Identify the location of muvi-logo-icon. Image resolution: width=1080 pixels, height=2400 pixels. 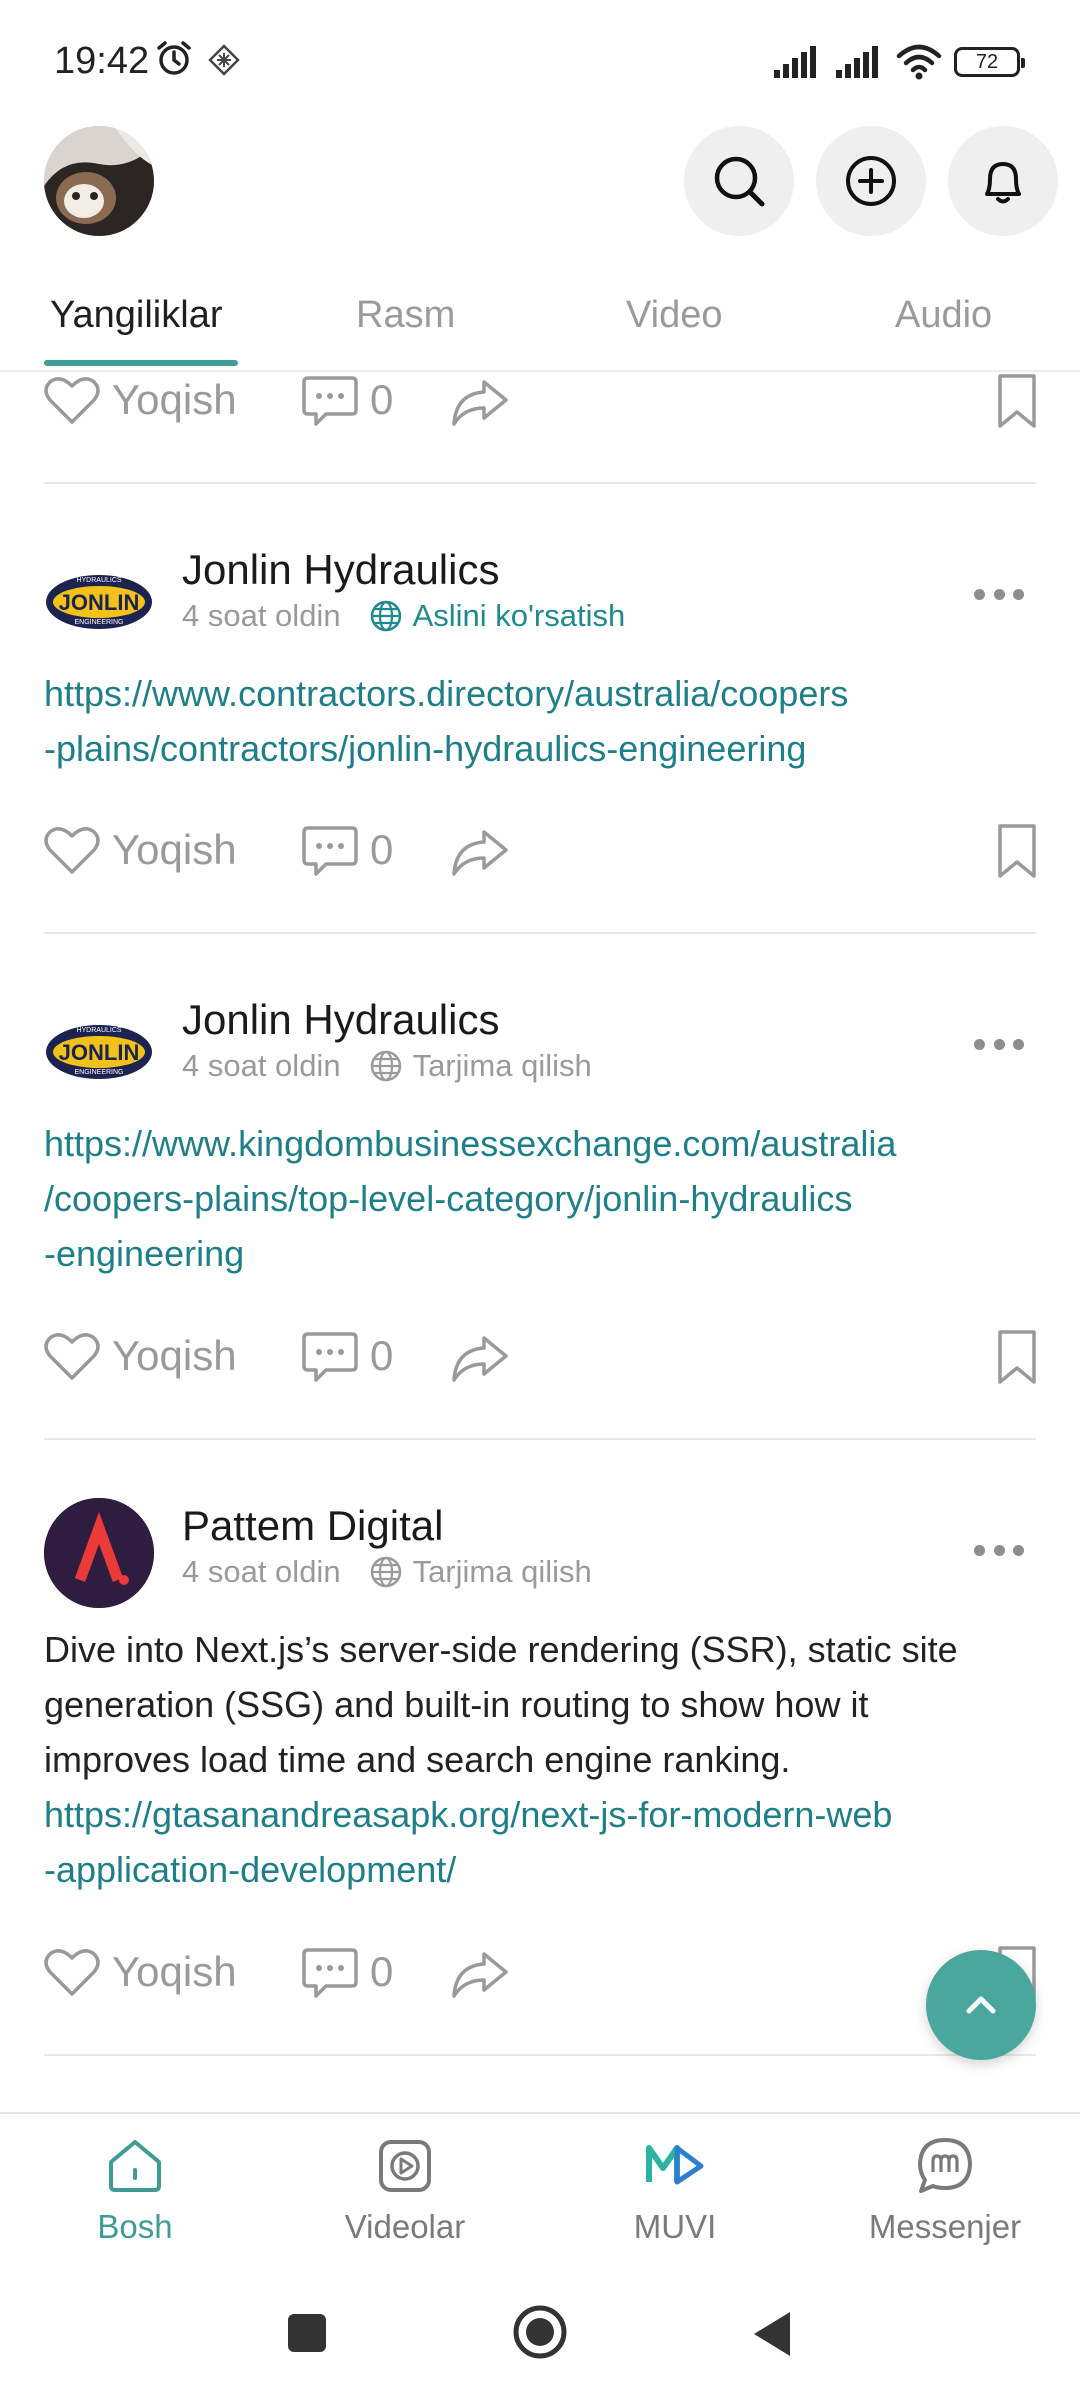
(675, 2165).